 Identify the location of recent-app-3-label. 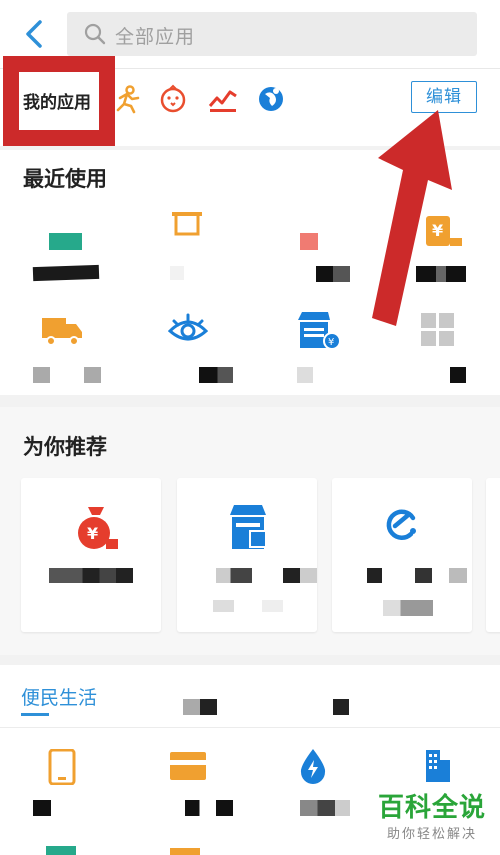
(333, 274).